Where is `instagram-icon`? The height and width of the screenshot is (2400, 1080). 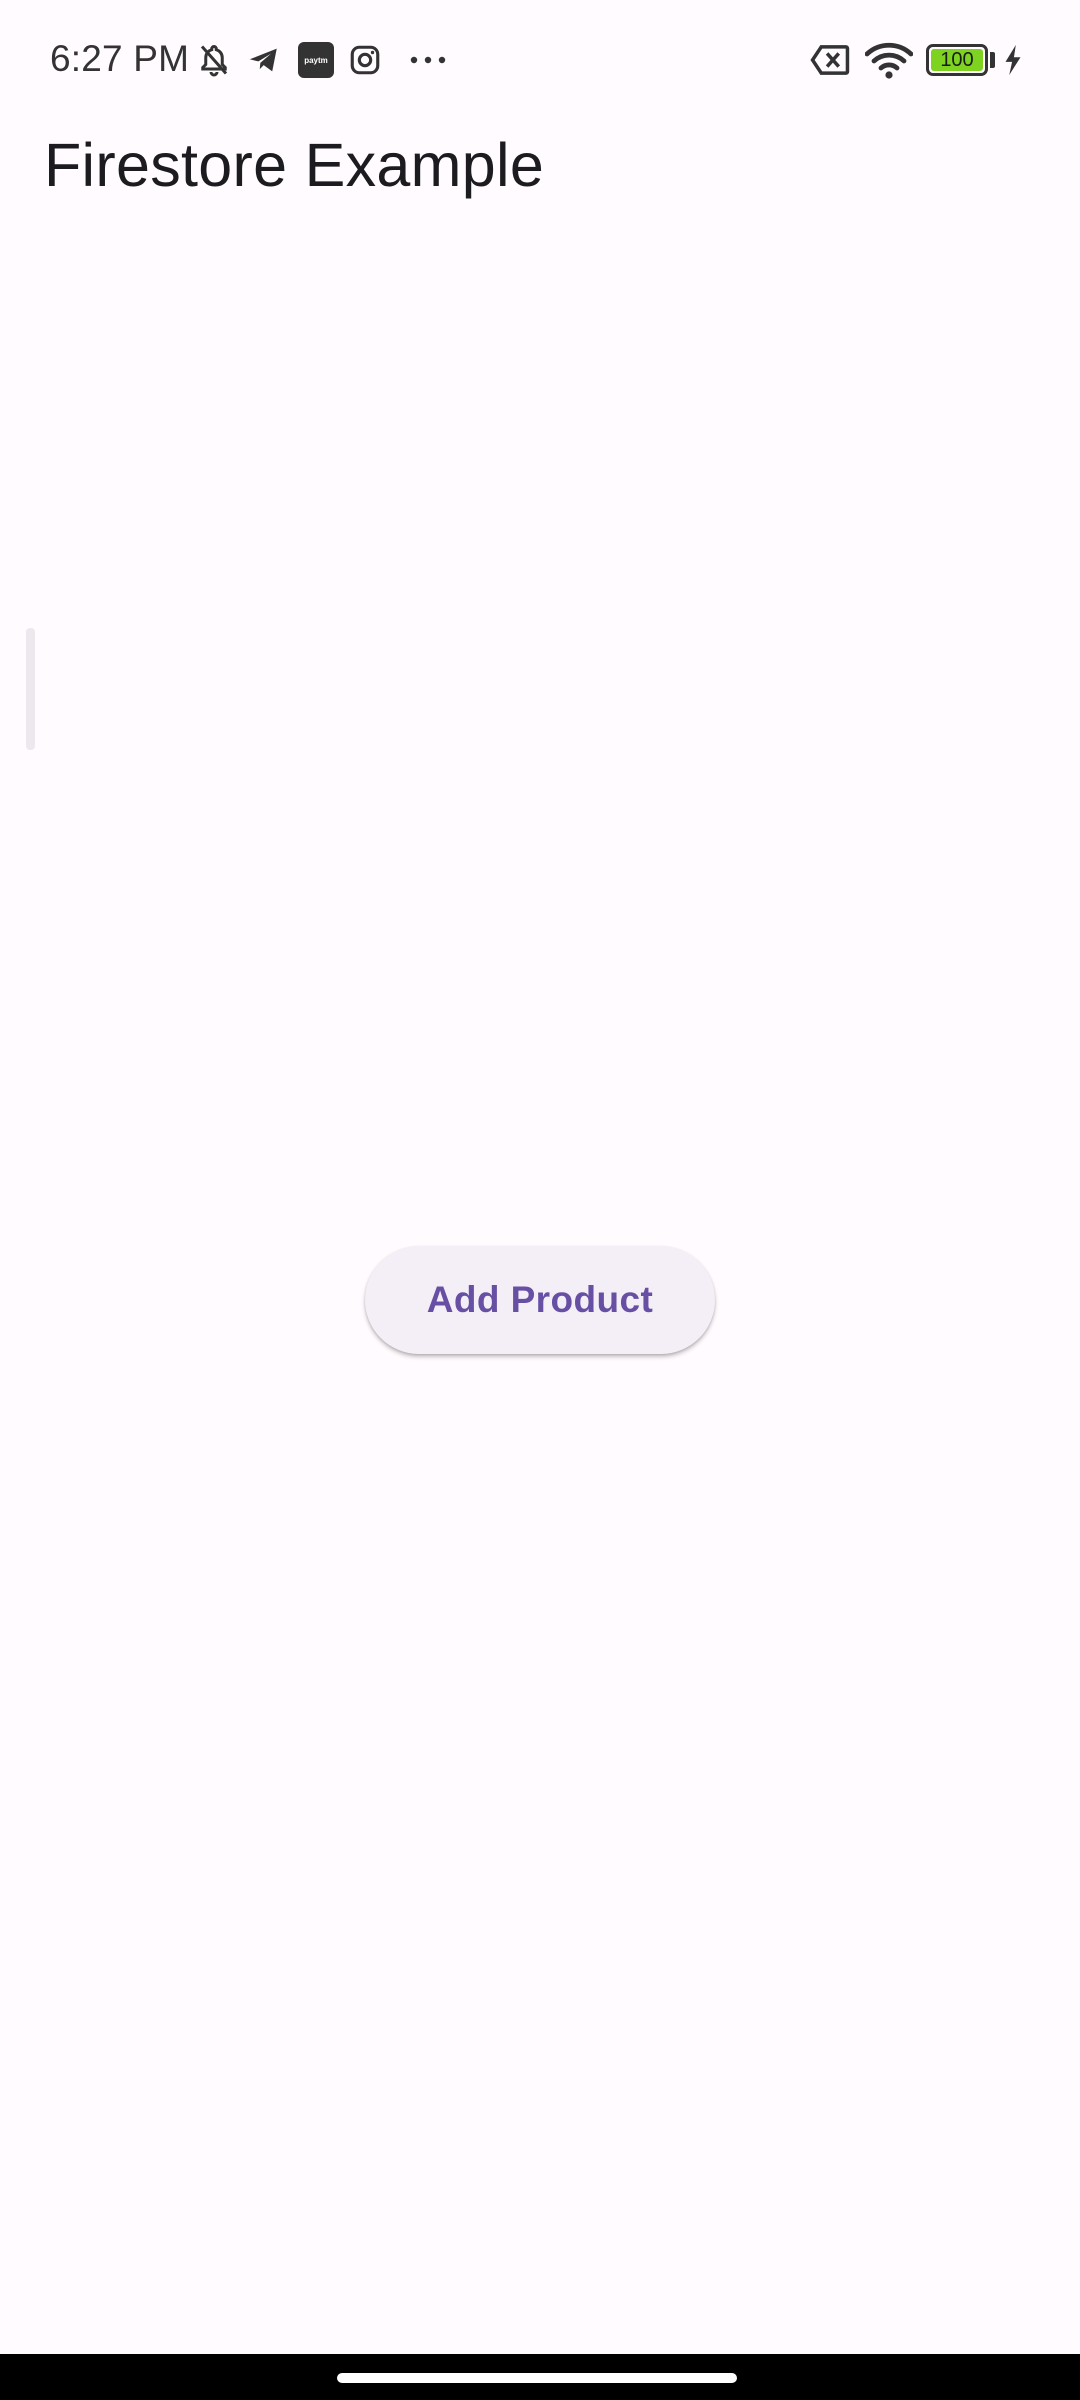
instagram-icon is located at coordinates (365, 60).